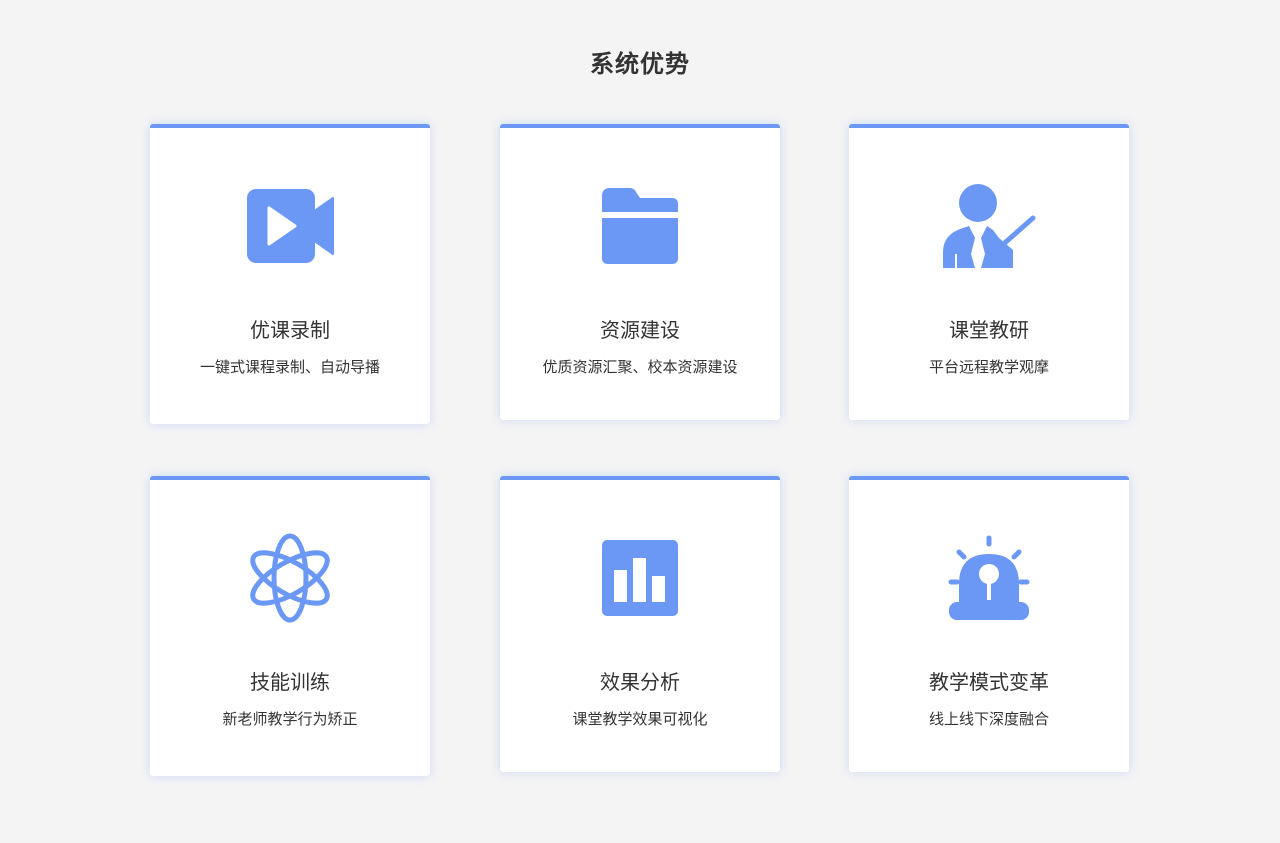 The image size is (1280, 843). I want to click on card-description: 平台远程教学观摩, so click(988, 367).